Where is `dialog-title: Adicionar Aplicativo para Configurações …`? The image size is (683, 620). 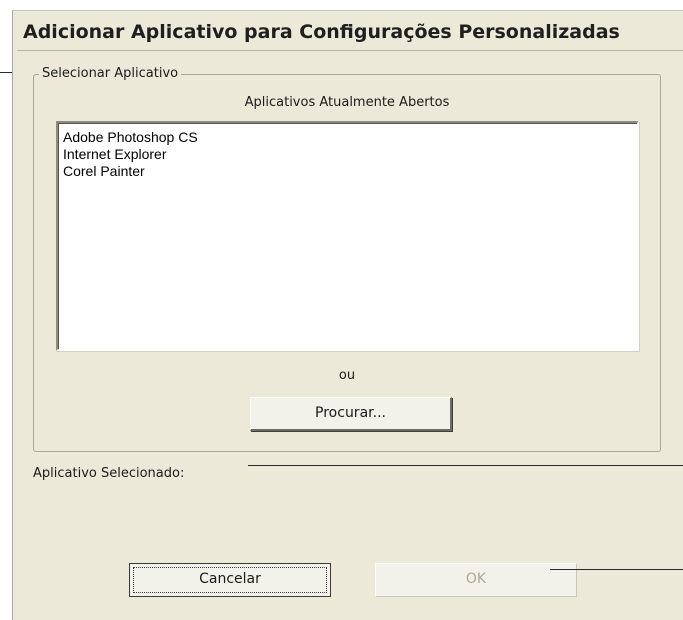 dialog-title: Adicionar Aplicativo para Configurações … is located at coordinates (321, 32).